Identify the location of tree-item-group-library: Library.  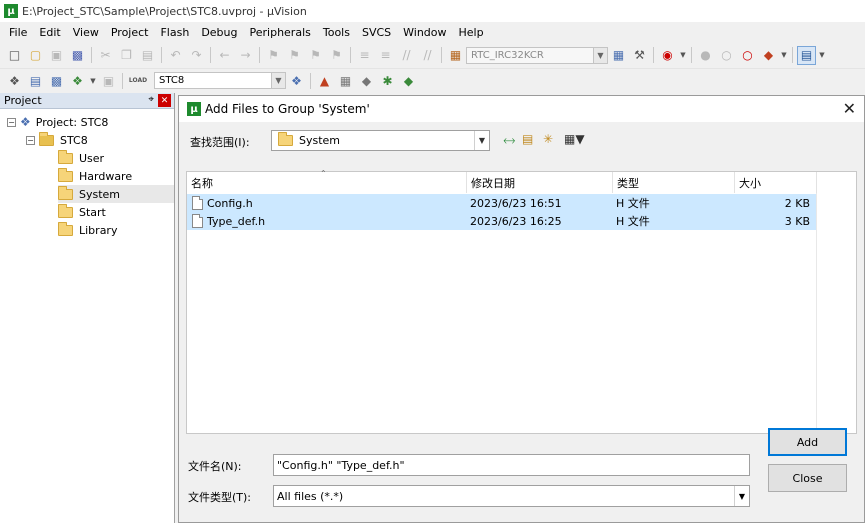
(87, 230).